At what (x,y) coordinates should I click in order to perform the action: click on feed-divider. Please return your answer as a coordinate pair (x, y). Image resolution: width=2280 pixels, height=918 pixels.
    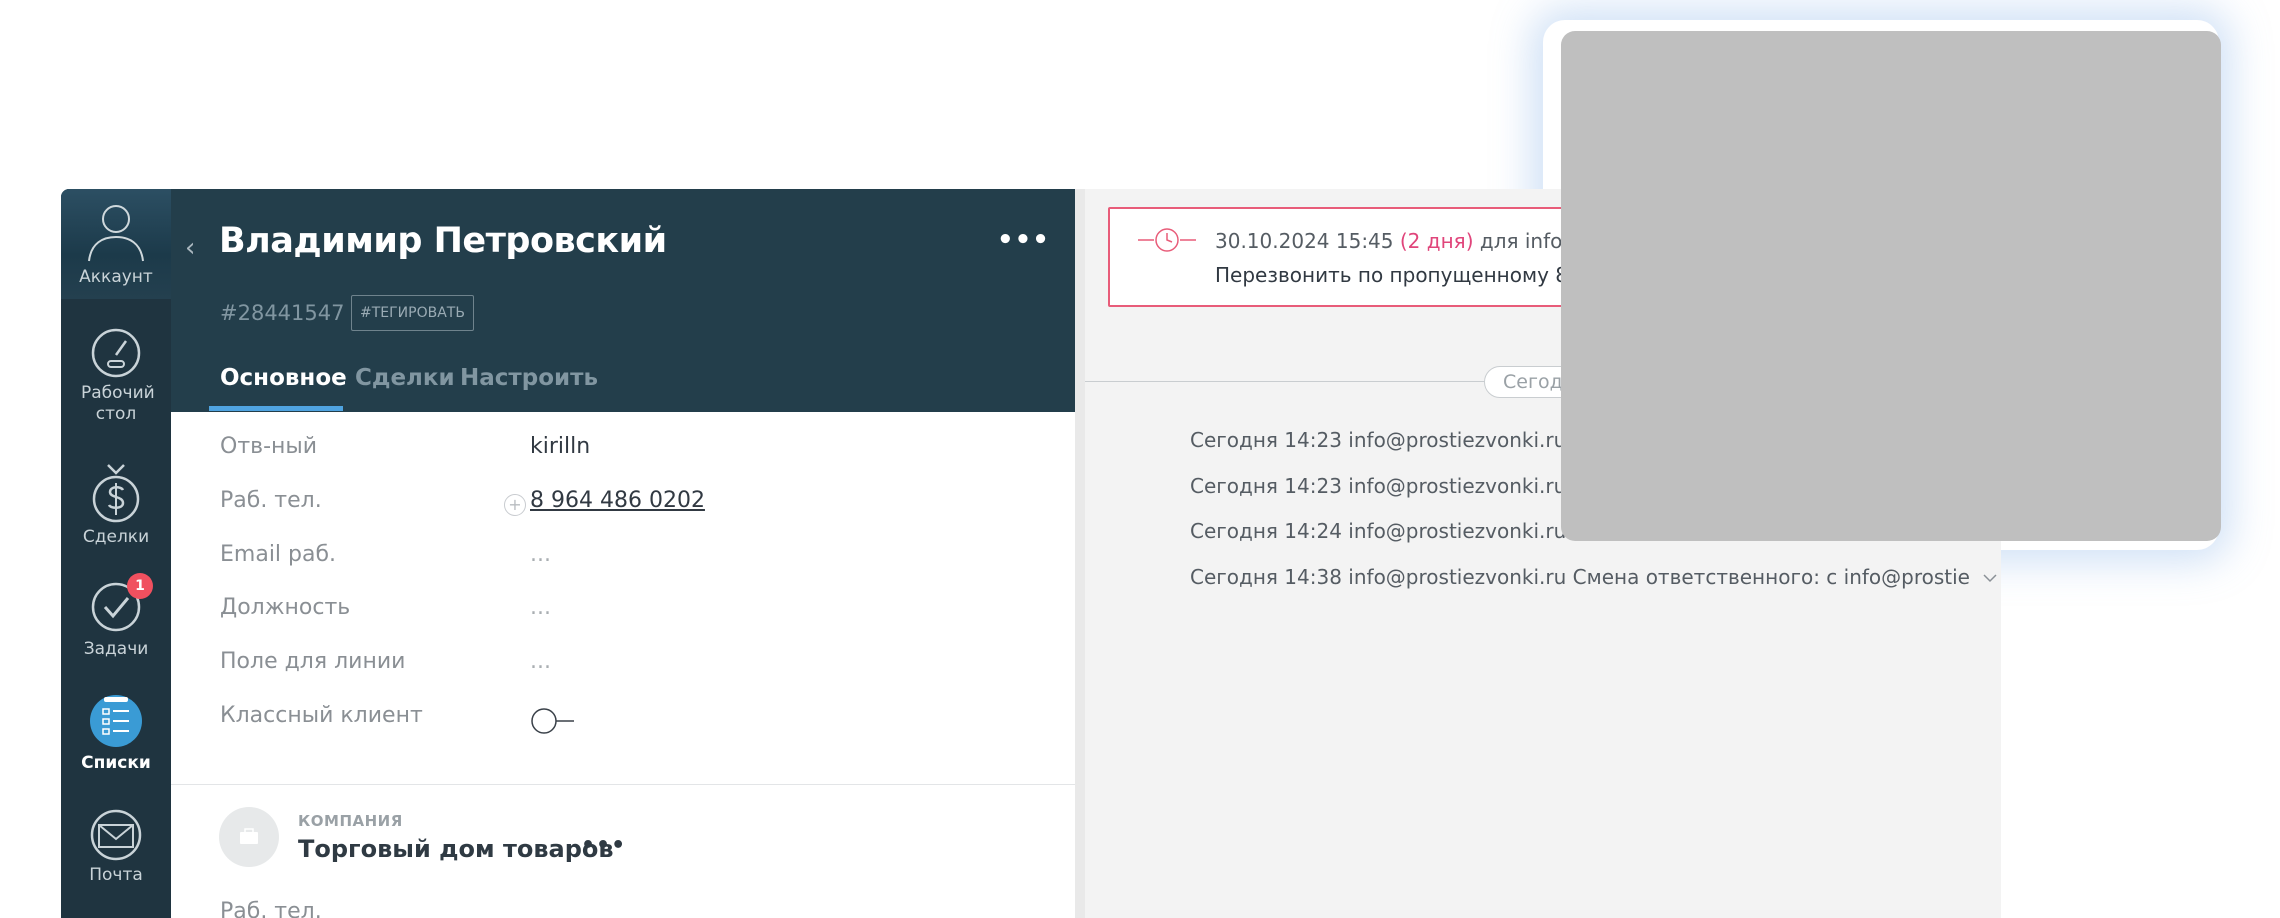
    Looking at the image, I should click on (1080, 553).